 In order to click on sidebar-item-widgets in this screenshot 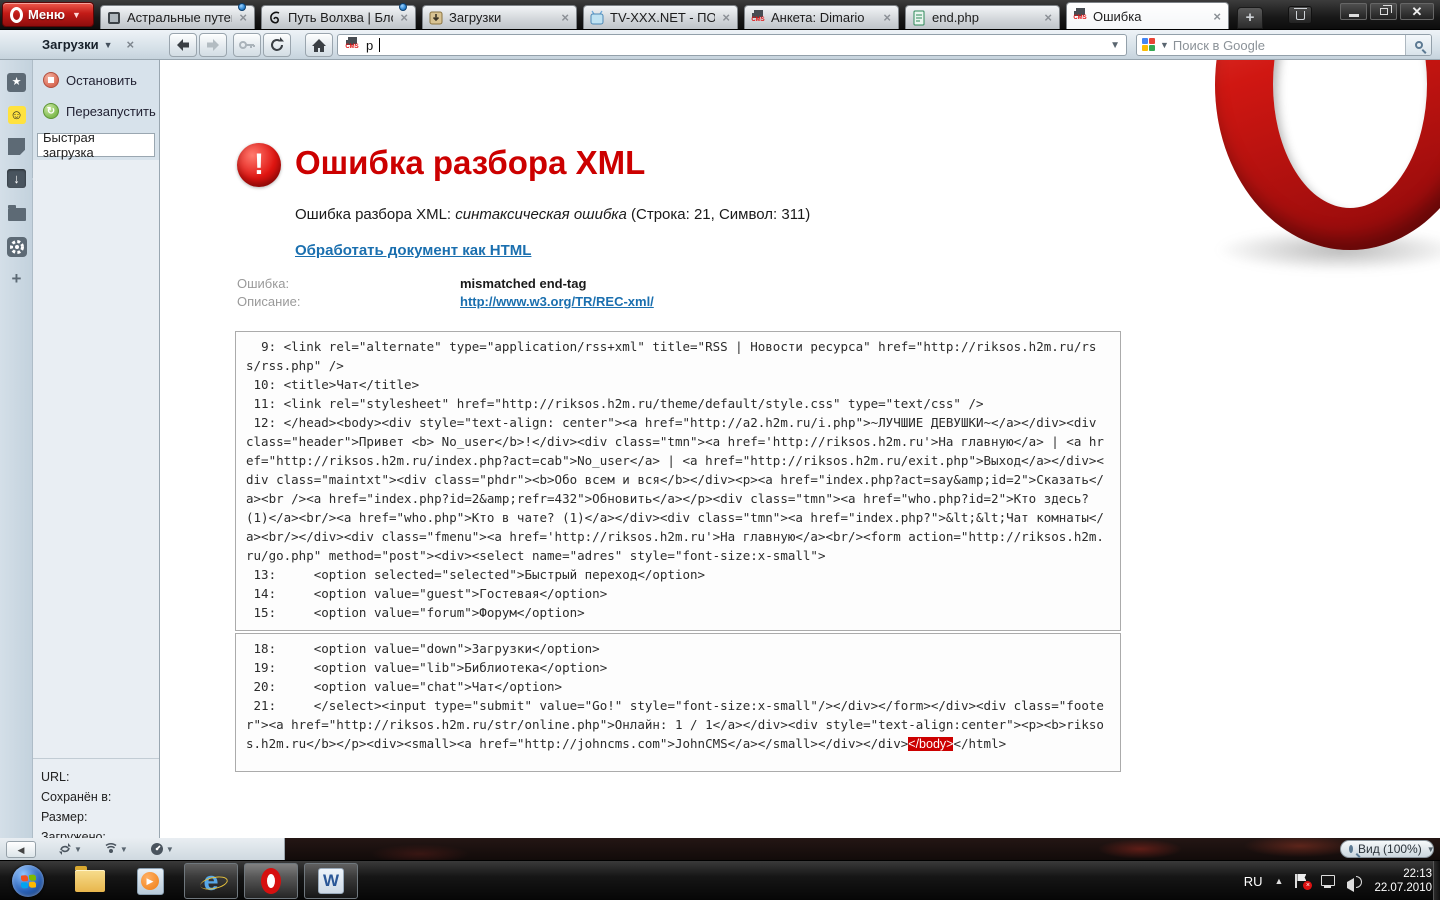, I will do `click(16, 246)`.